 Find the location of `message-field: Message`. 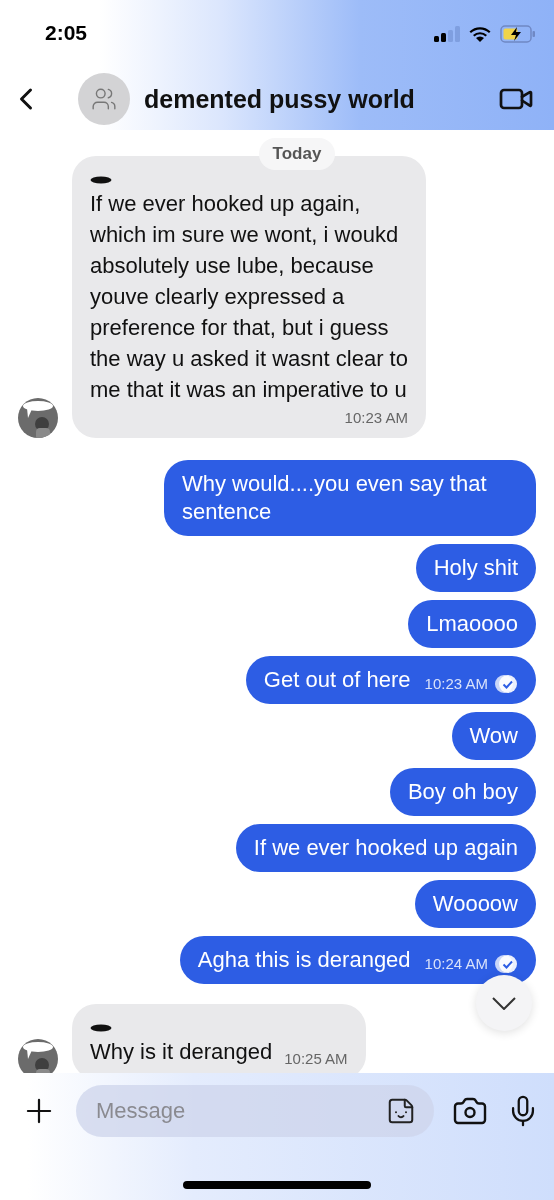

message-field: Message is located at coordinates (255, 1111).